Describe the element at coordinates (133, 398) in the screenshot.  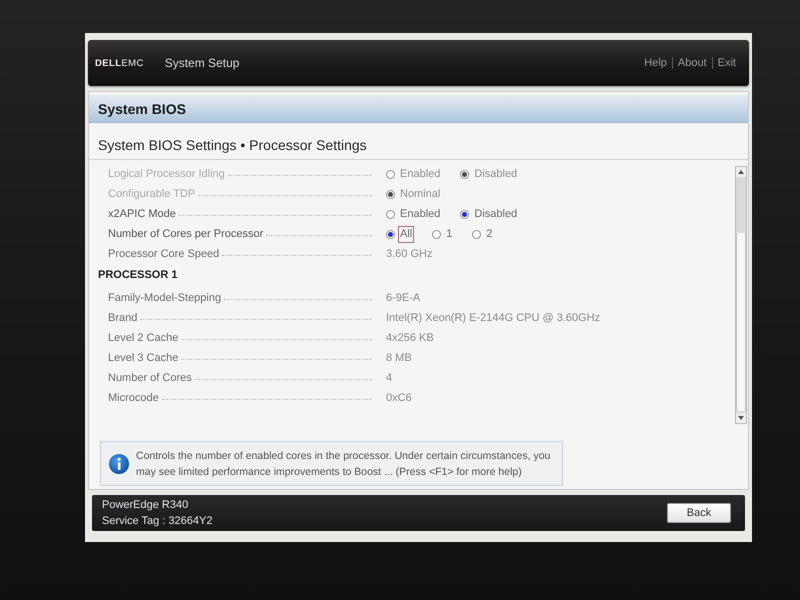
I see `setting-label: Microcode` at that location.